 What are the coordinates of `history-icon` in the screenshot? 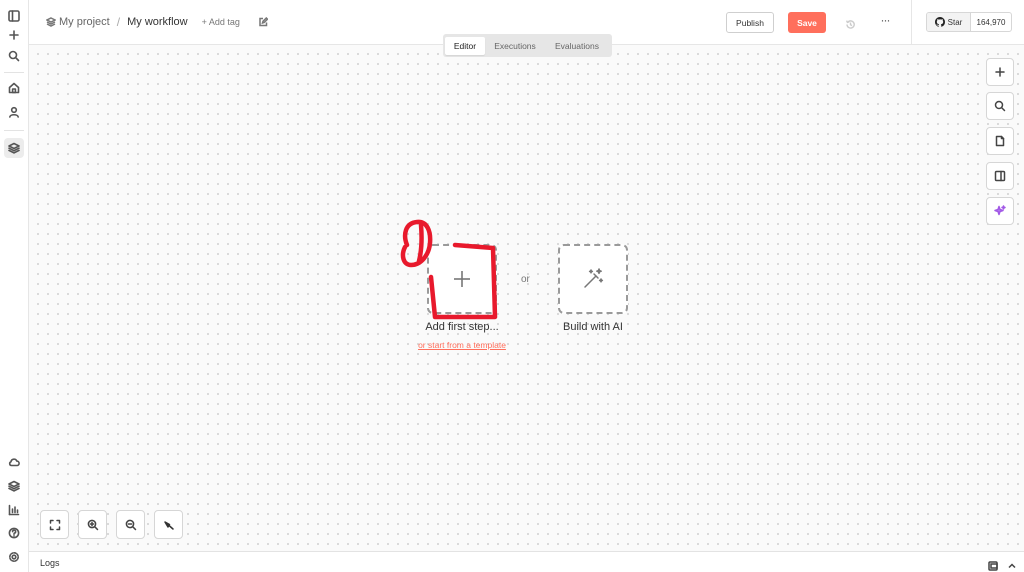 It's located at (850, 23).